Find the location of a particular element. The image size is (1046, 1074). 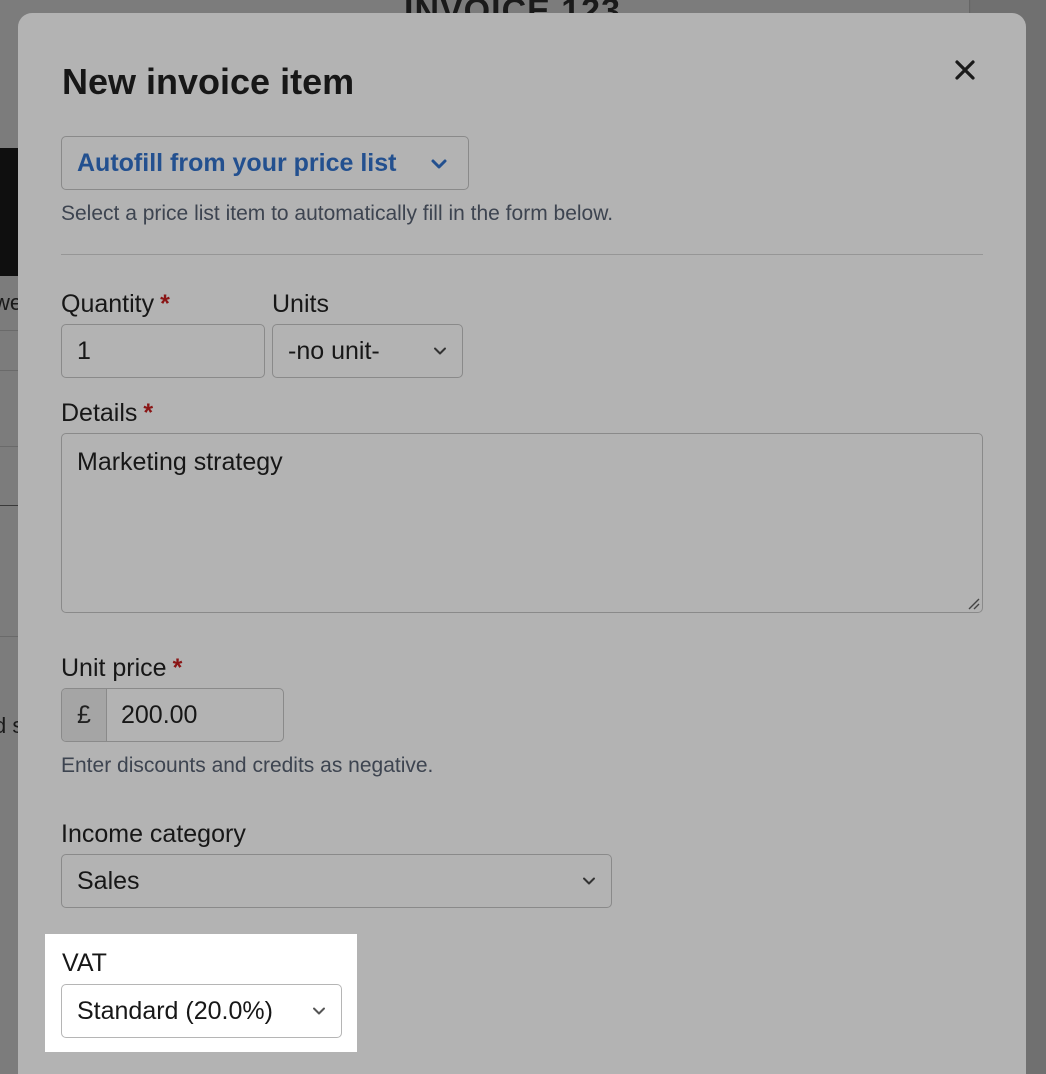

vat-label: VAT is located at coordinates (84, 963).